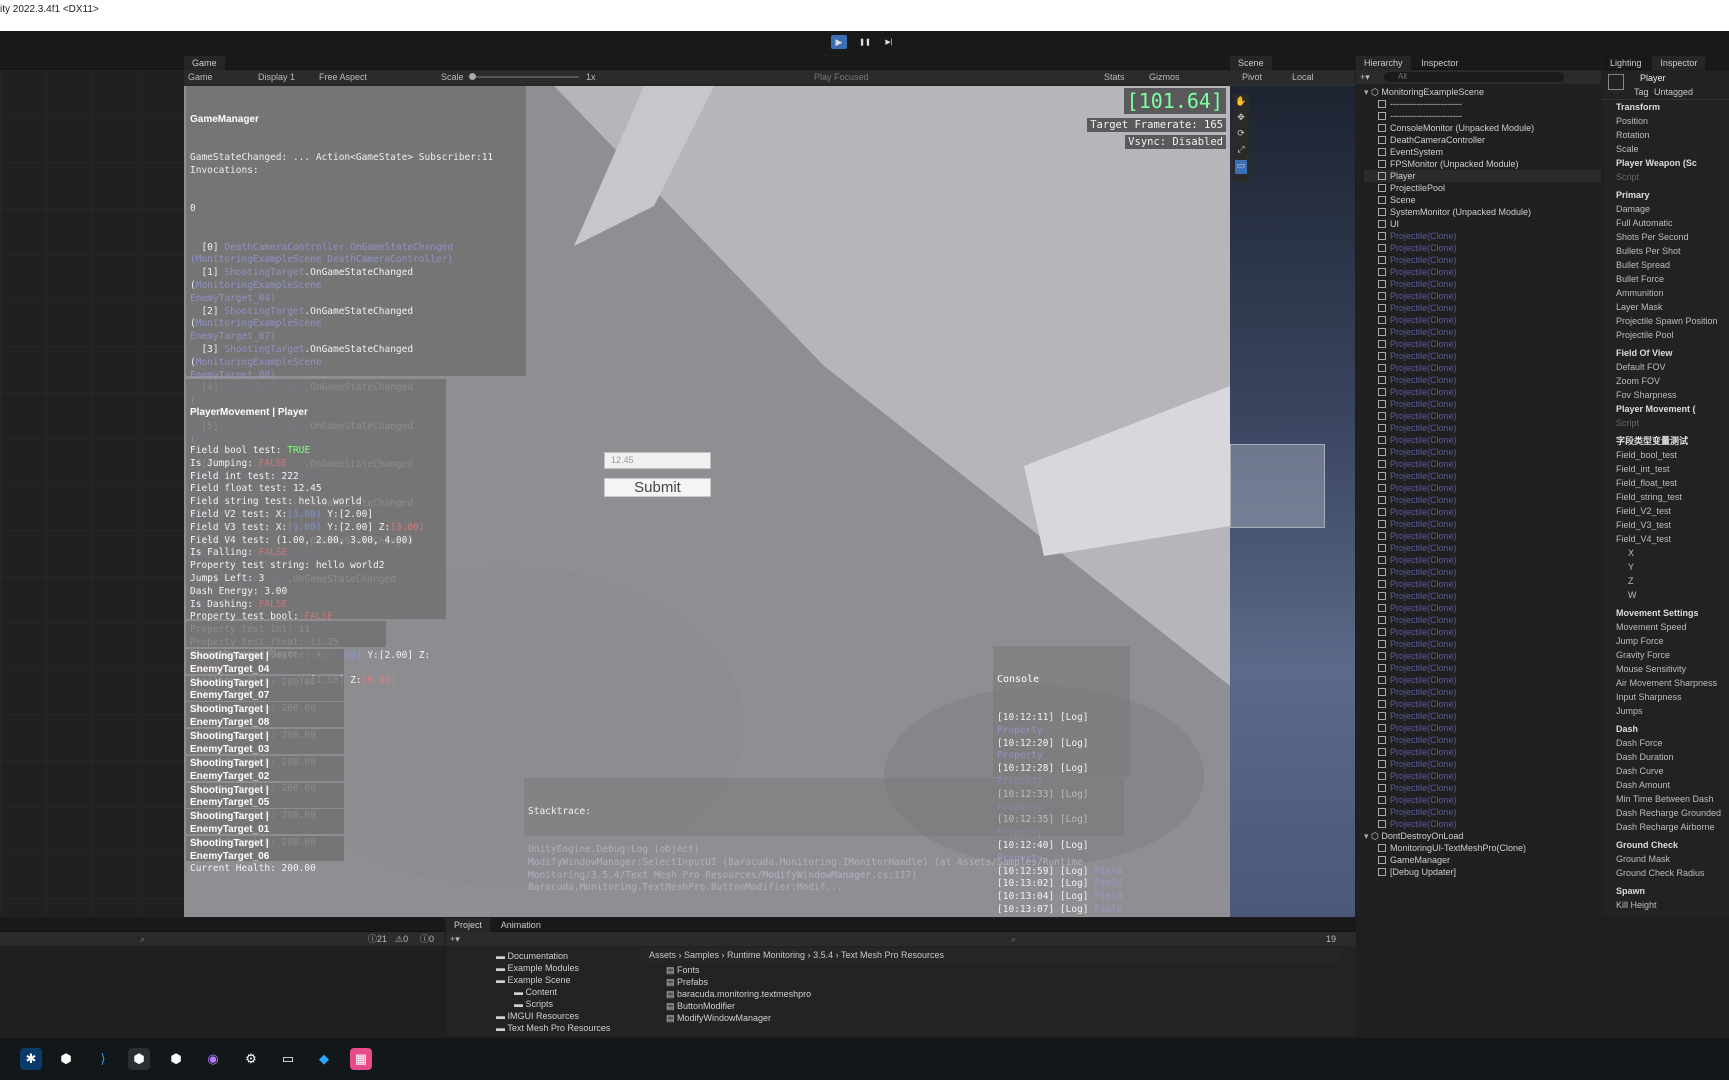 This screenshot has height=1080, width=1729. Describe the element at coordinates (1383, 63) in the screenshot. I see `tab-hierarchy: Hierarchy` at that location.